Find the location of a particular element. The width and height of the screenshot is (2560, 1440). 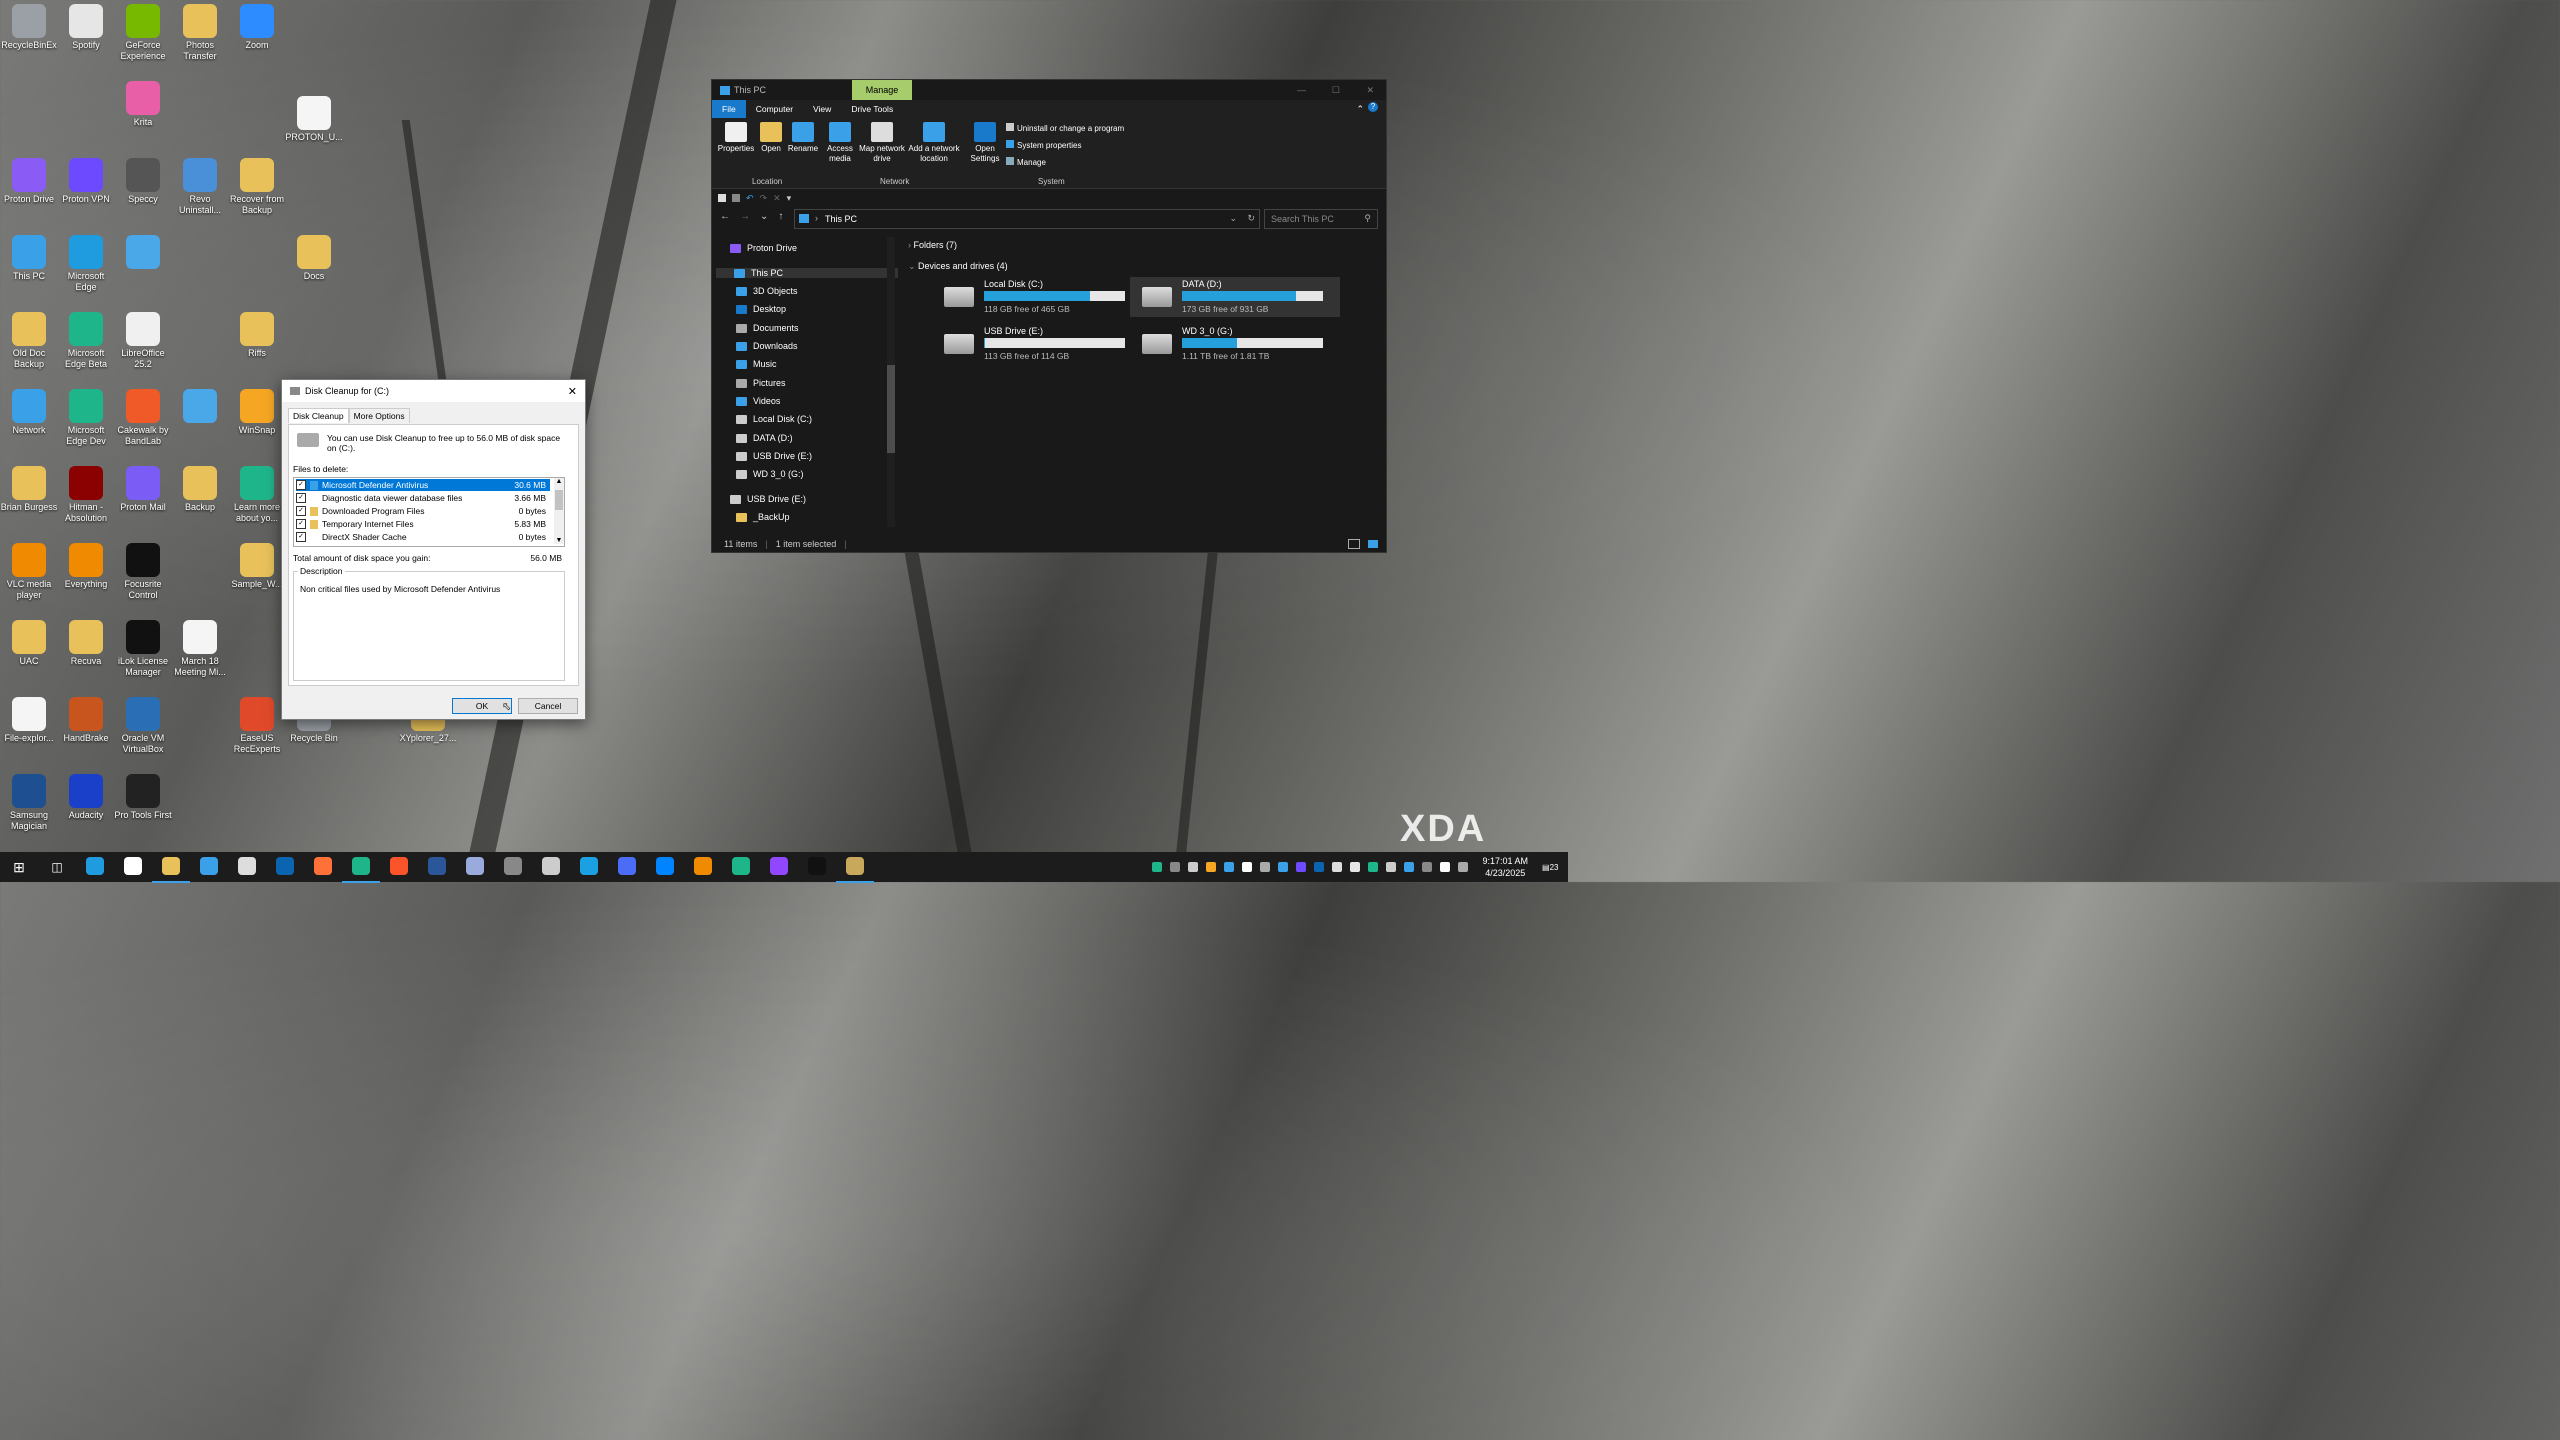

tiles-view-icon is located at coordinates (1373, 544).